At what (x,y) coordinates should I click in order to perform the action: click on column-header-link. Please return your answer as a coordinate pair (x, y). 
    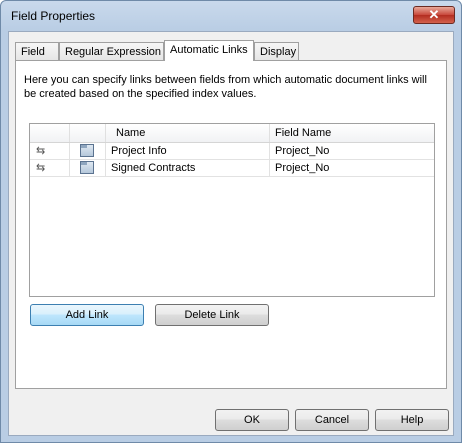
    Looking at the image, I should click on (50, 133).